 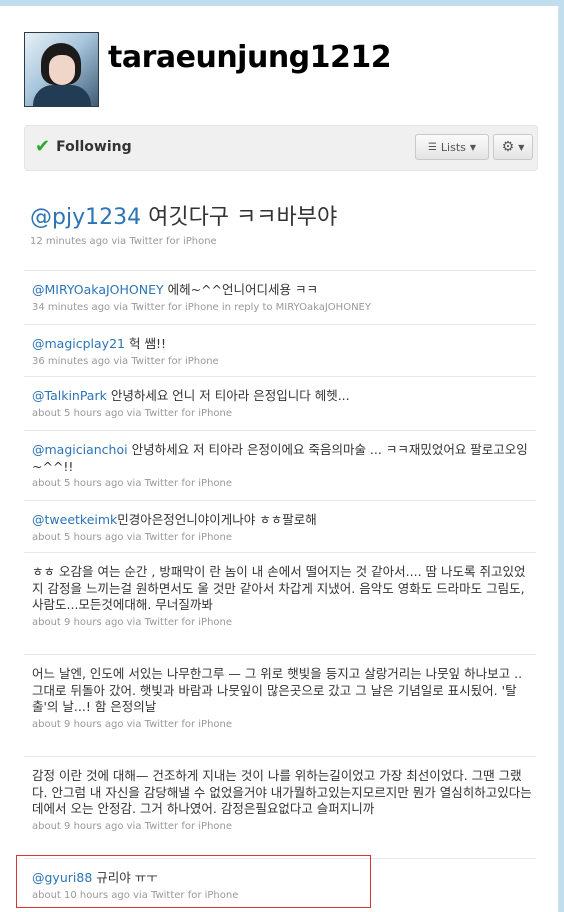 What do you see at coordinates (94, 147) in the screenshot?
I see `following-label: Following` at bounding box center [94, 147].